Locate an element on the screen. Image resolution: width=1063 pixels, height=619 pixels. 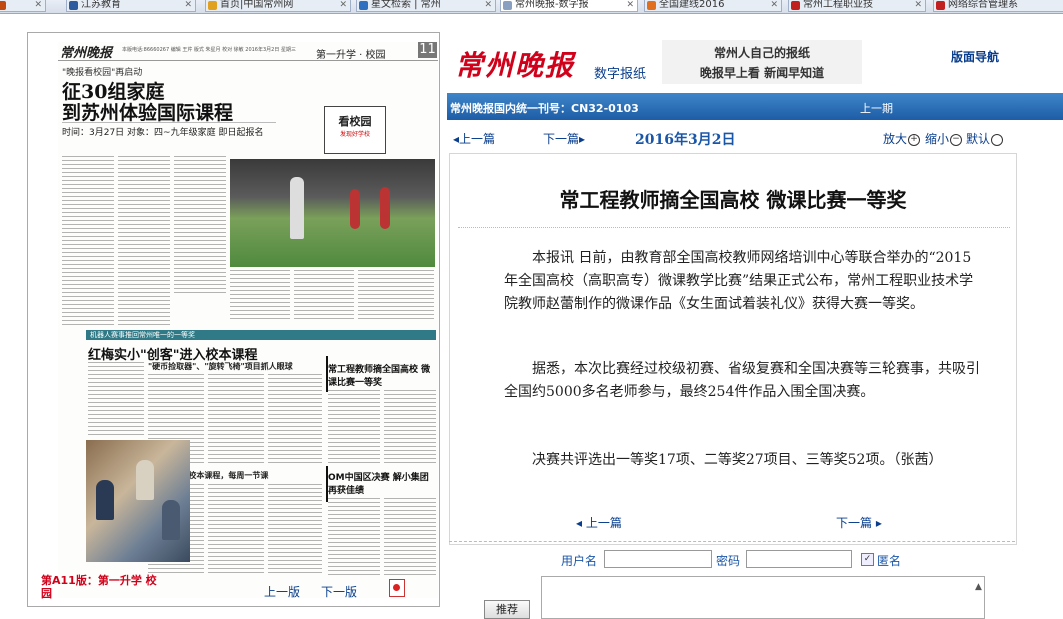
browser-tab-active: 常州晚报-数字报 ✕ is located at coordinates (569, 6).